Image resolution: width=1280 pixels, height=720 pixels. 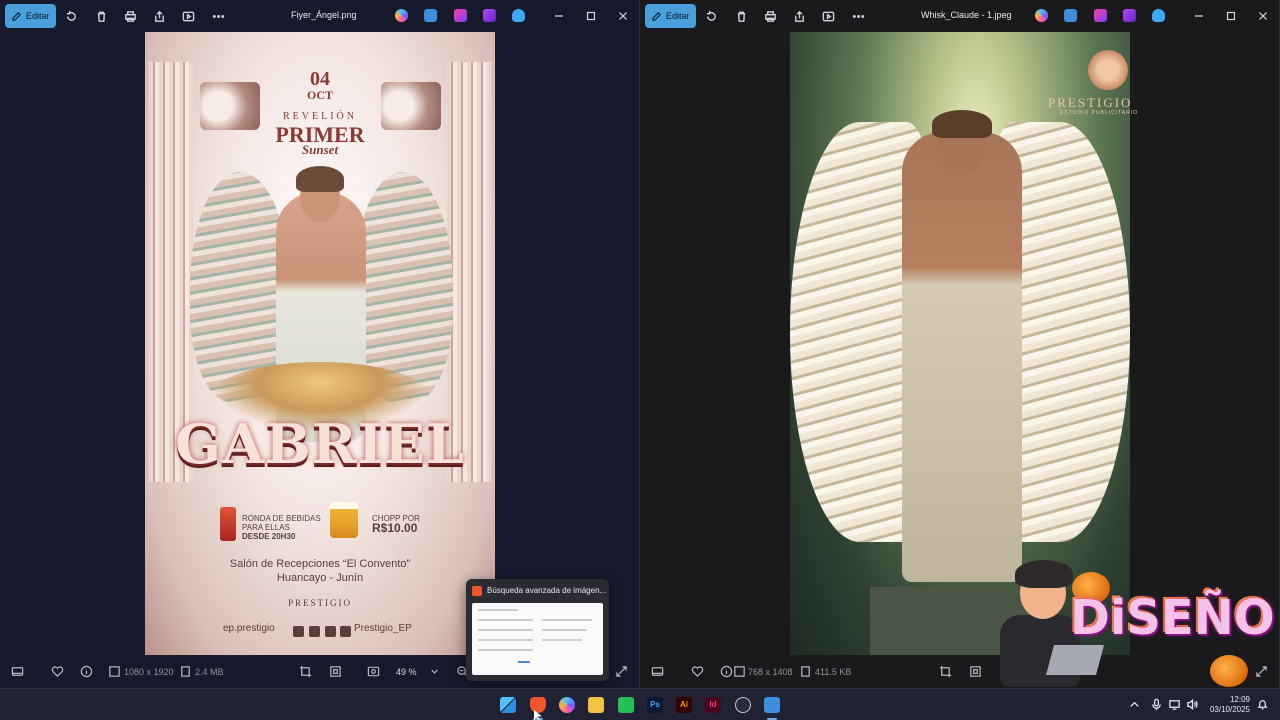 What do you see at coordinates (537, 639) in the screenshot?
I see `preview-thumbnail` at bounding box center [537, 639].